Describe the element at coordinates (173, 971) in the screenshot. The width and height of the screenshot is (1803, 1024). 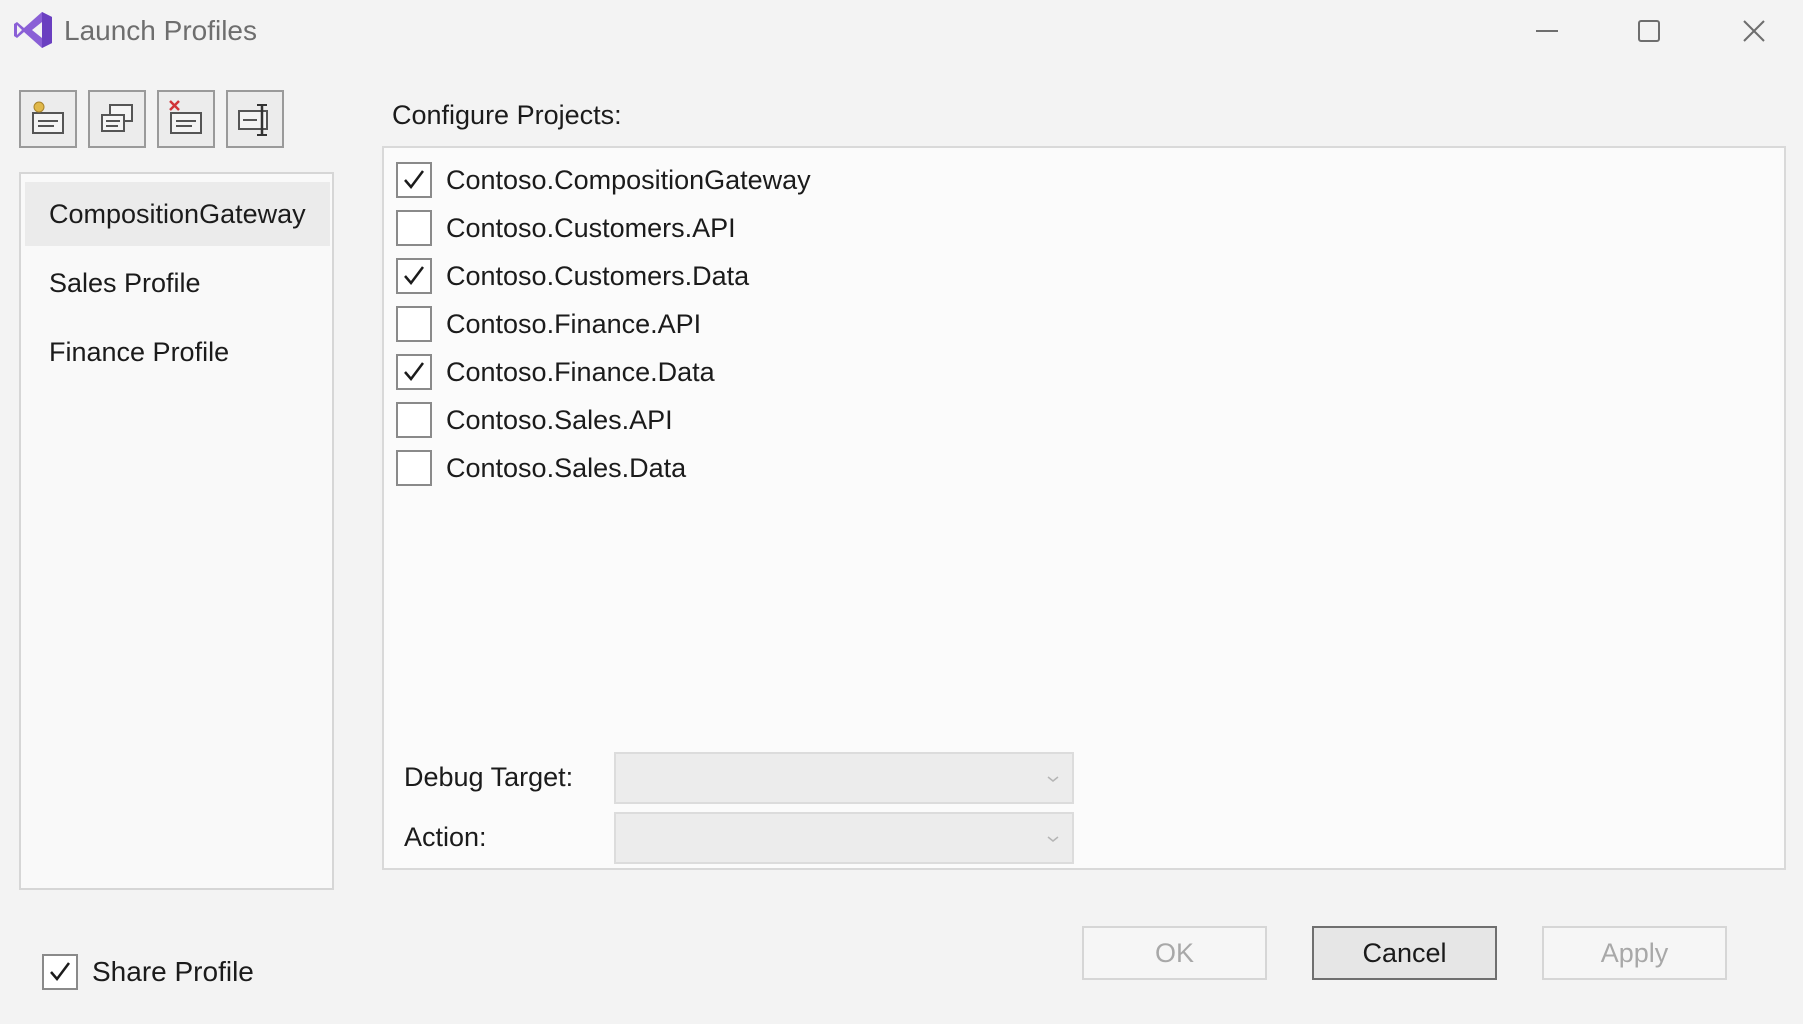
I see `share-profile-label: Share Profile` at that location.